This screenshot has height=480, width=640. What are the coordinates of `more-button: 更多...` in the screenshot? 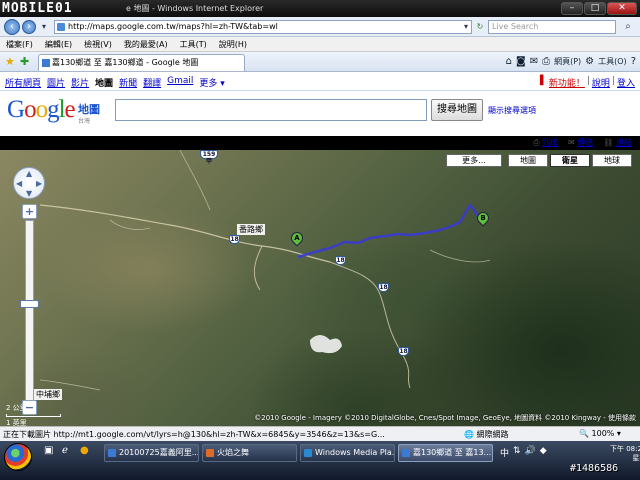 It's located at (474, 160).